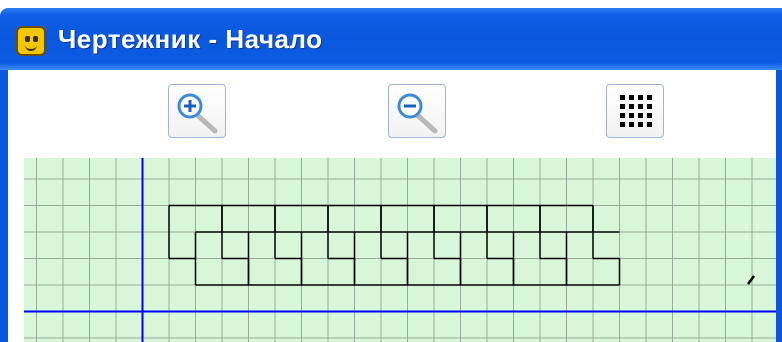  Describe the element at coordinates (31, 41) in the screenshot. I see `smiley-app-icon` at that location.